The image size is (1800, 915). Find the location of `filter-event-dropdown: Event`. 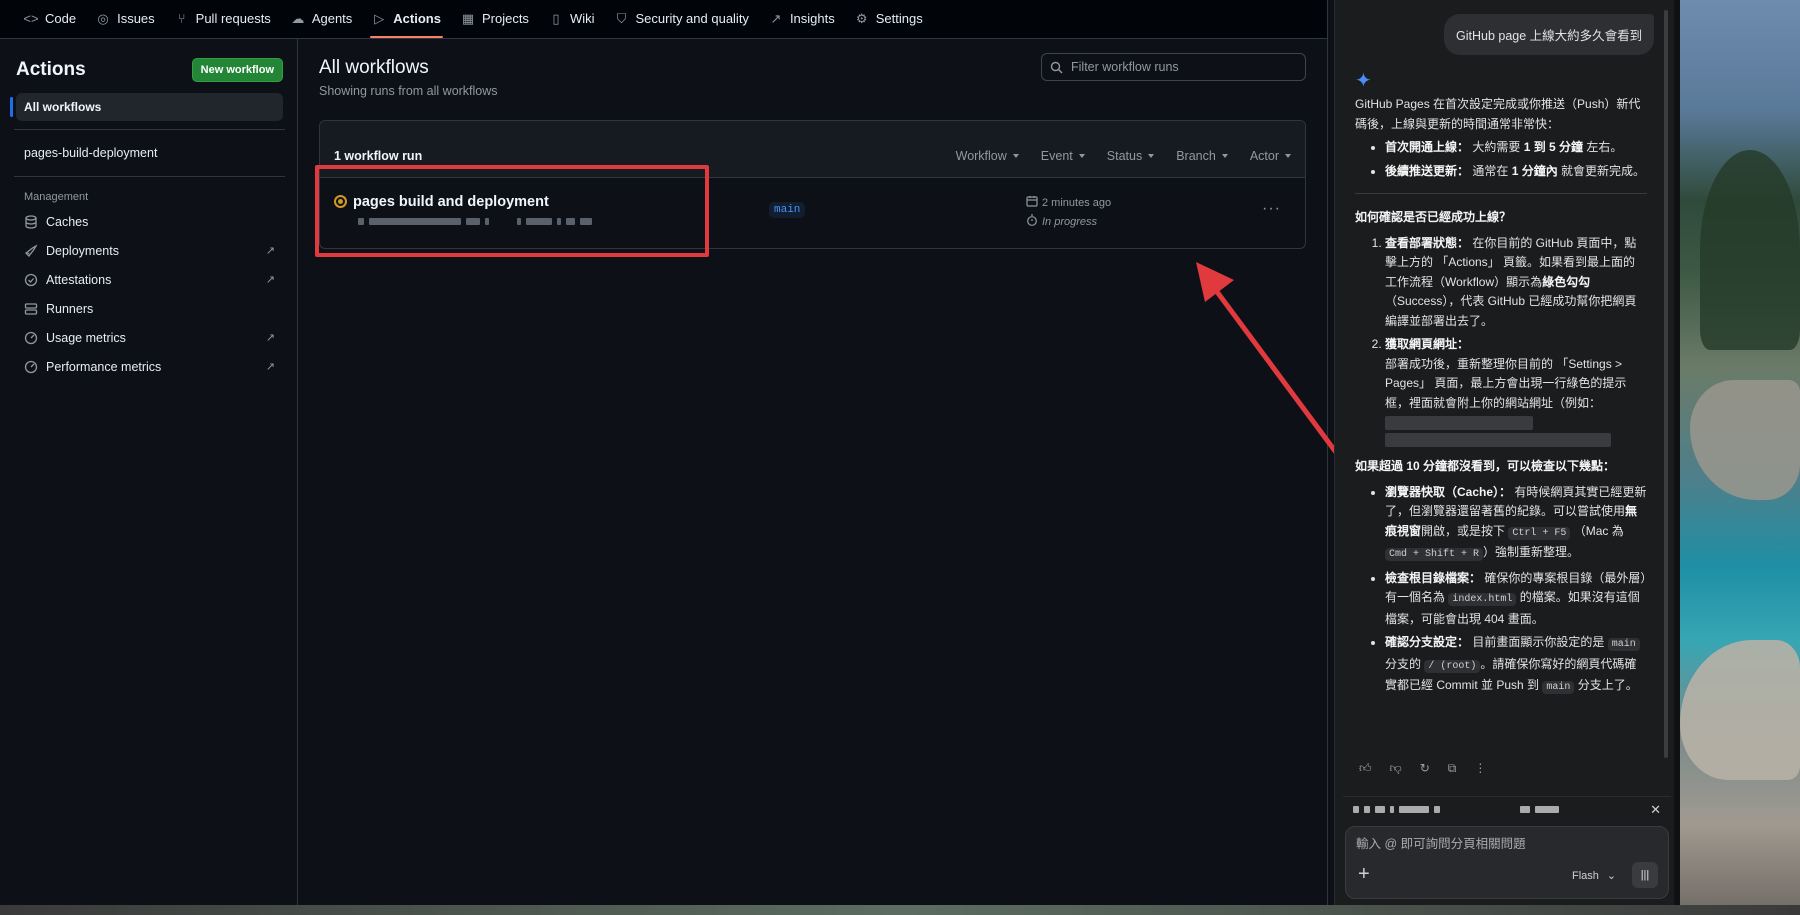

filter-event-dropdown: Event is located at coordinates (1063, 156).